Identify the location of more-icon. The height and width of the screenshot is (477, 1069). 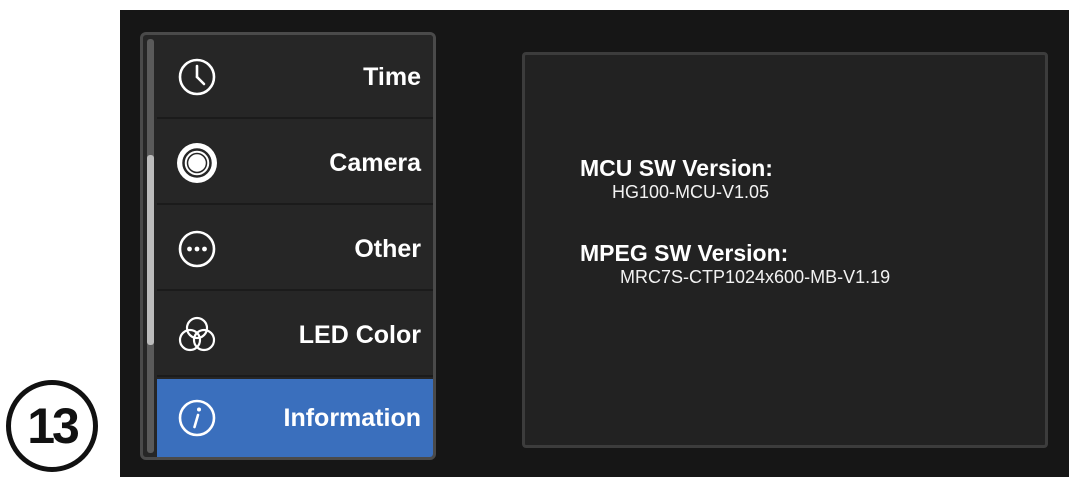
(197, 249).